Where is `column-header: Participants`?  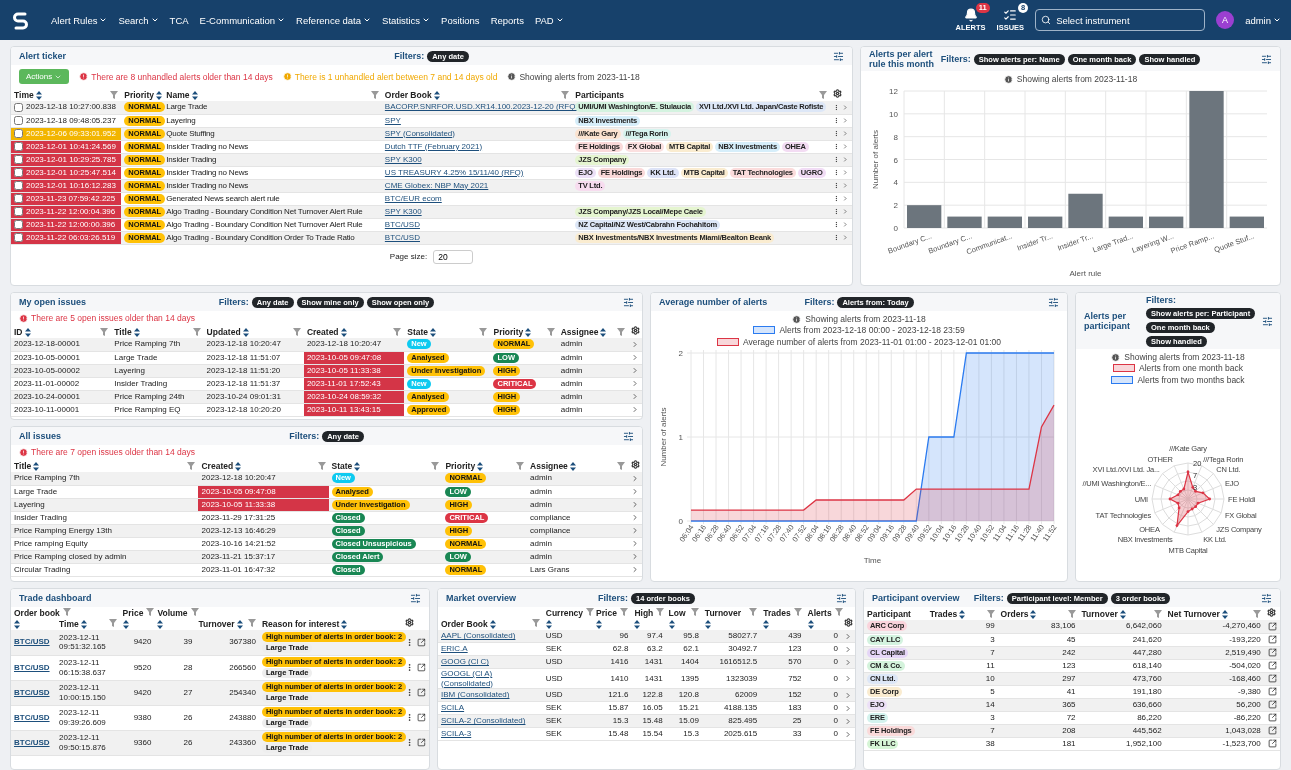 column-header: Participants is located at coordinates (599, 95).